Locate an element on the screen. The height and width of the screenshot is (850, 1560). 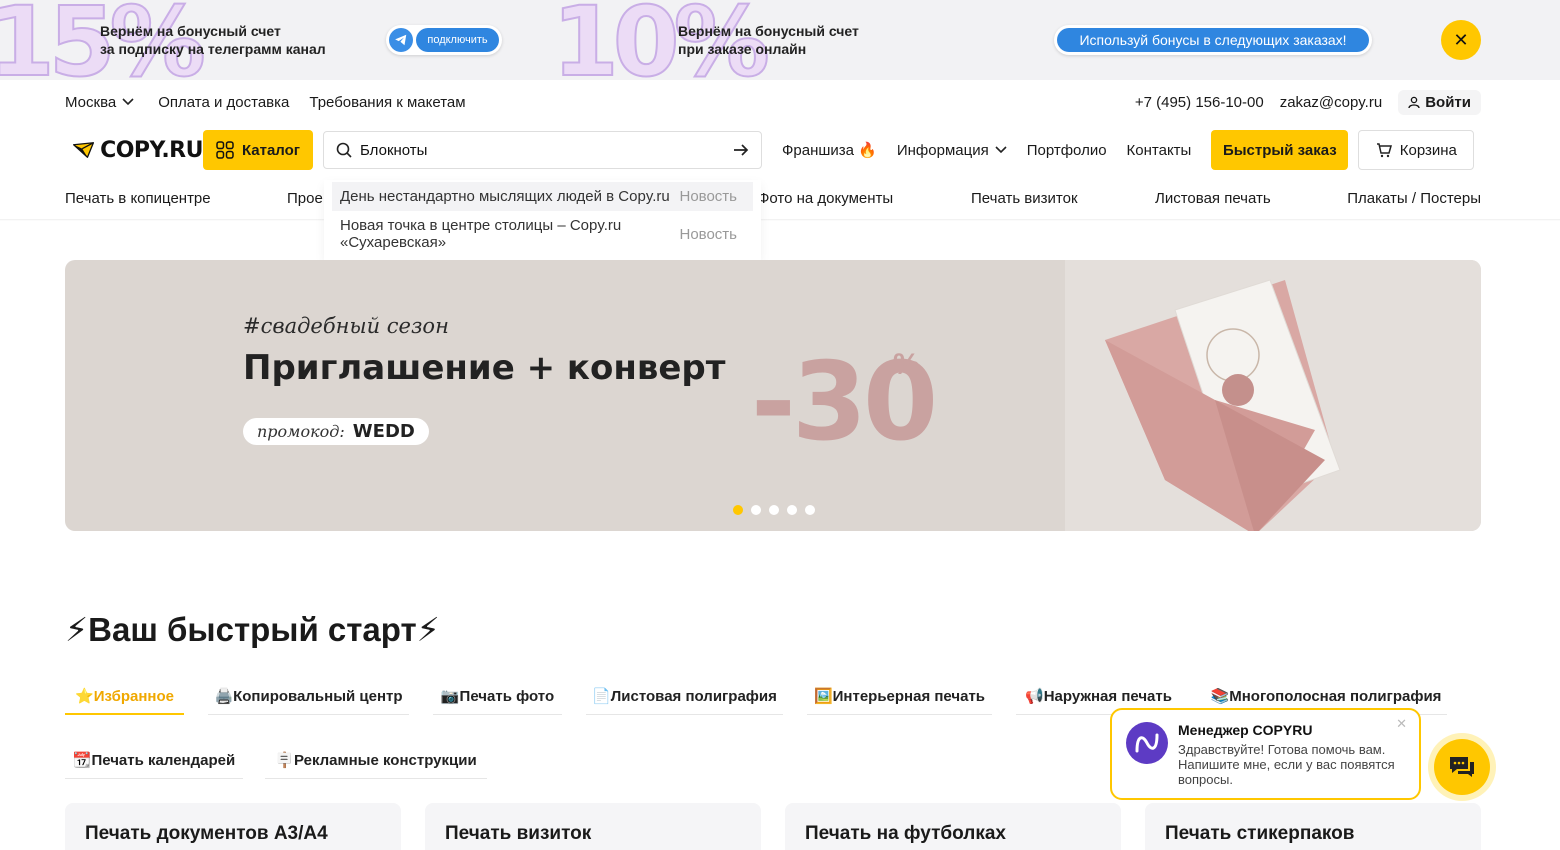
category-link: Плакаты / Постеры is located at coordinates (1414, 198).